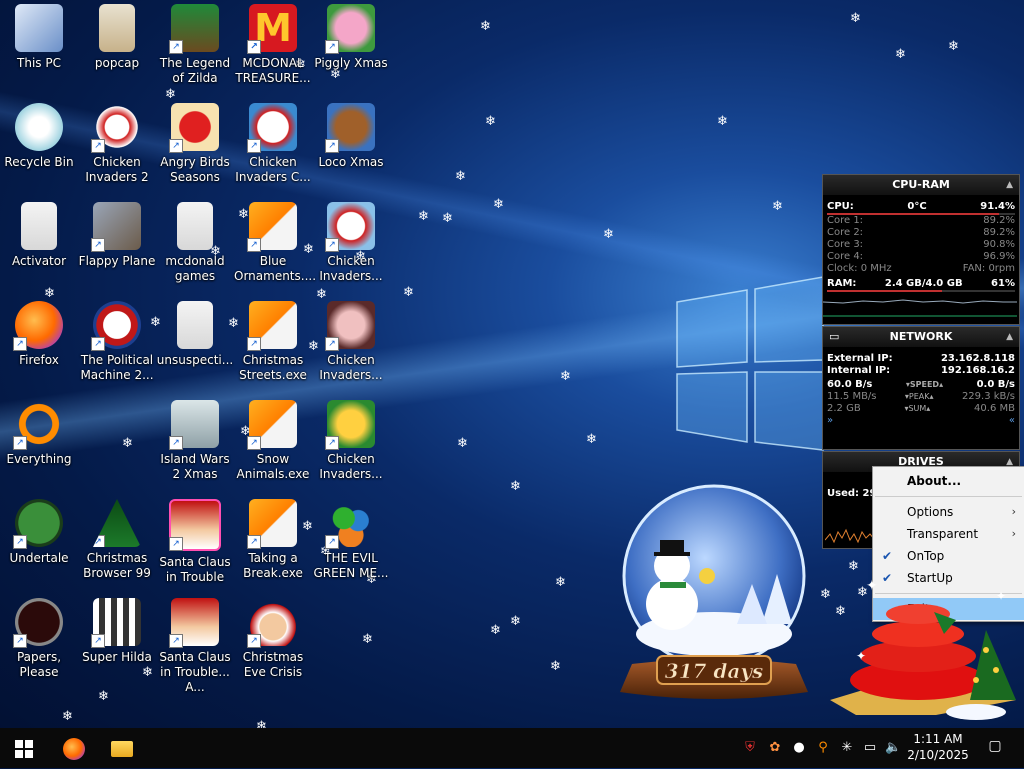 The width and height of the screenshot is (1024, 769). Describe the element at coordinates (921, 284) in the screenshot. I see `ram-row: RAM: 2.4 GB/4.0 GB 61%` at that location.